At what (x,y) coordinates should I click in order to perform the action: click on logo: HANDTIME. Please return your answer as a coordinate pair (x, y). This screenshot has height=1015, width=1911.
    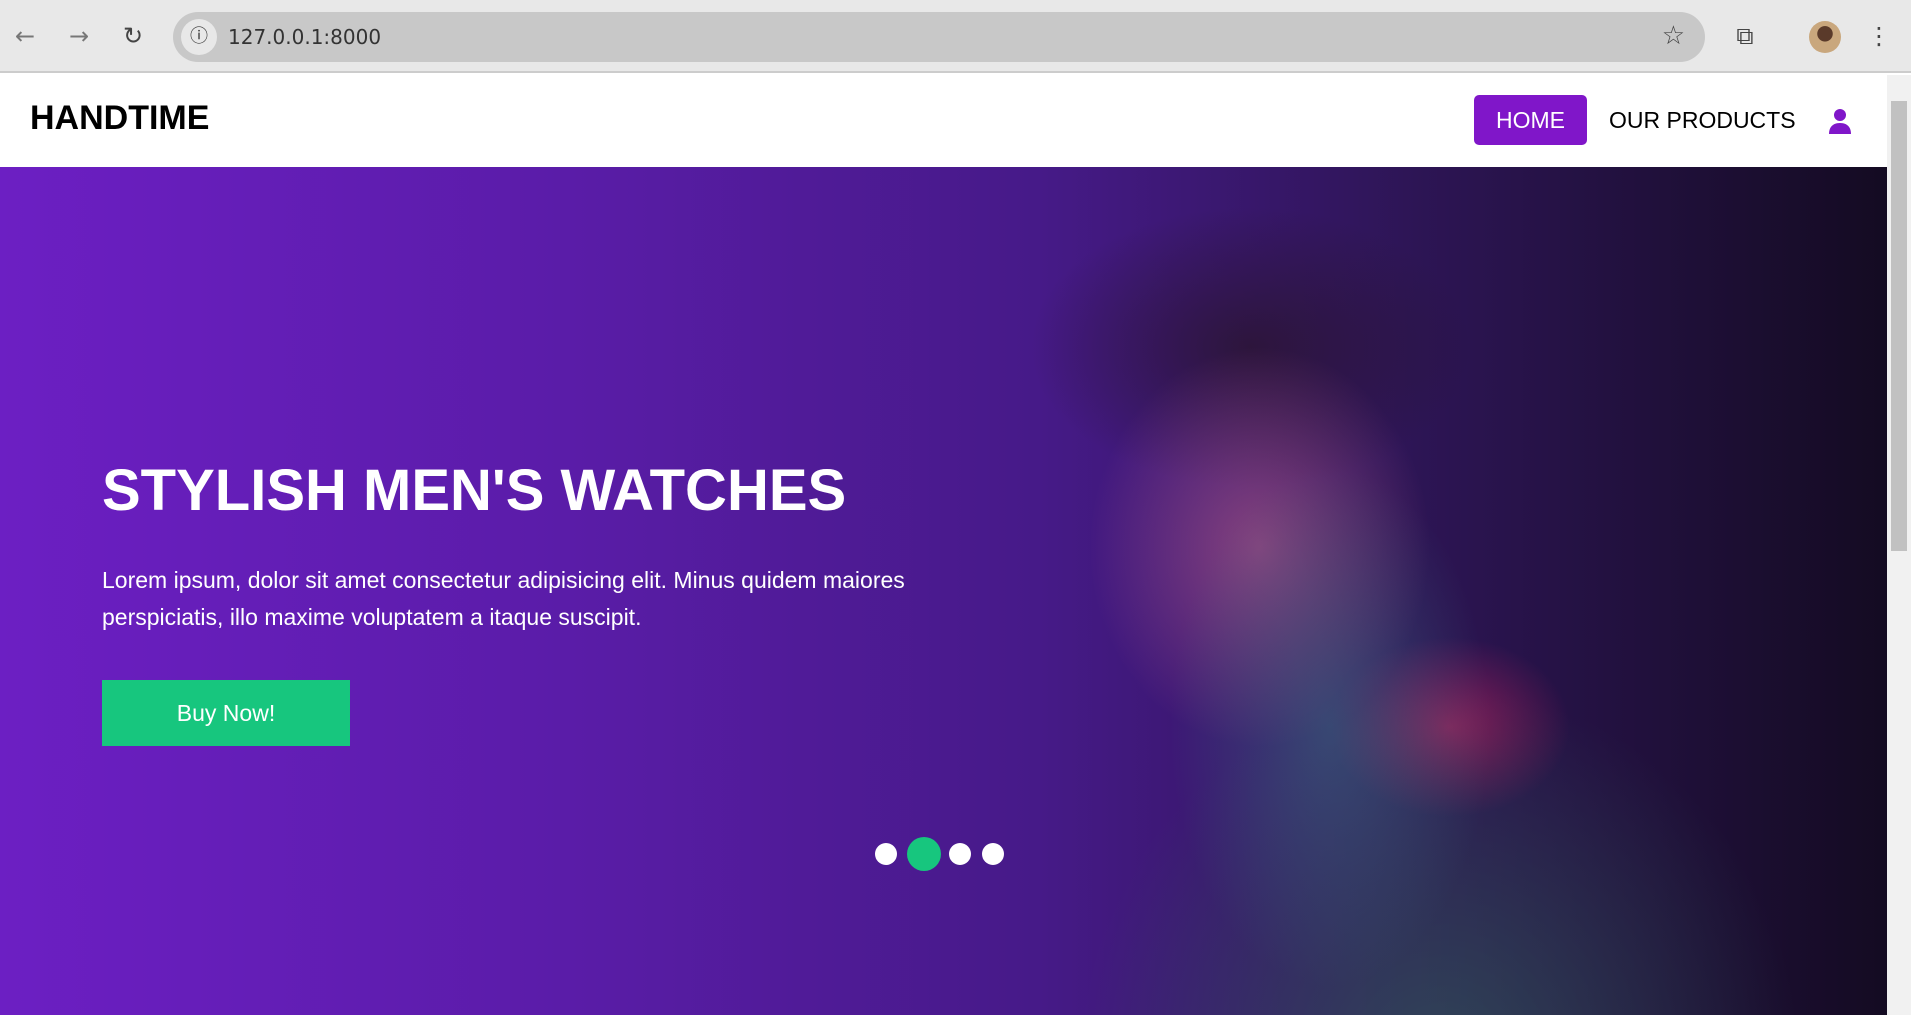
    Looking at the image, I should click on (119, 118).